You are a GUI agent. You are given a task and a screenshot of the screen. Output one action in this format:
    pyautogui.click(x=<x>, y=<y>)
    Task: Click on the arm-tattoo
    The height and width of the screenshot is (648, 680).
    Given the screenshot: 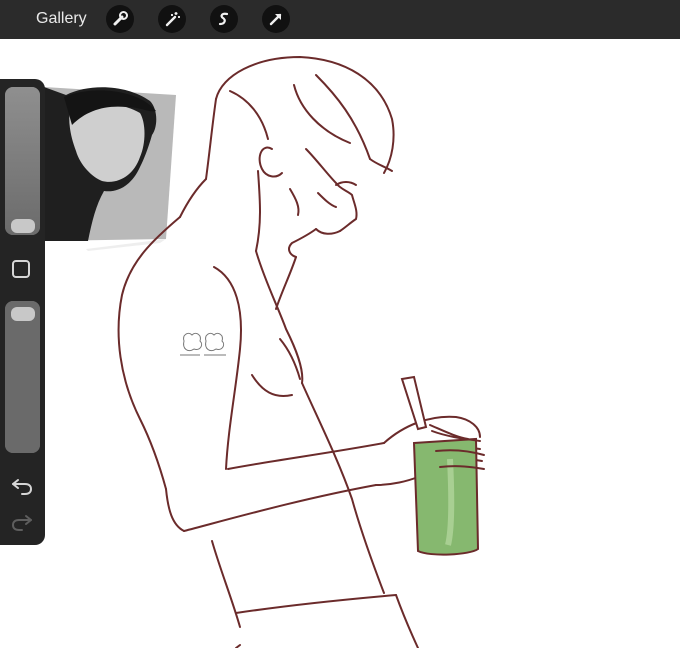 What is the action you would take?
    pyautogui.click(x=203, y=344)
    